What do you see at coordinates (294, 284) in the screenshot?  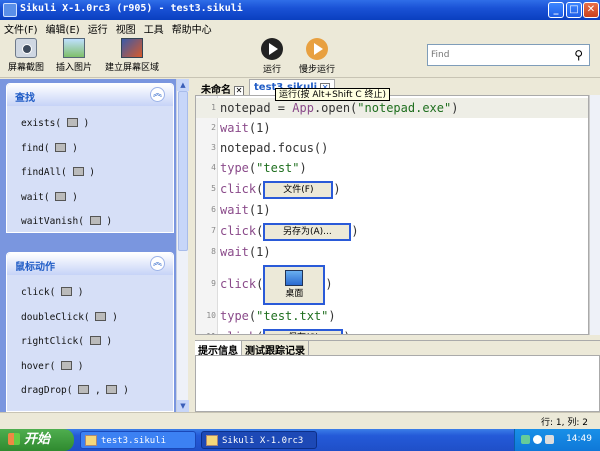 I see `captured-image: 桌面` at bounding box center [294, 284].